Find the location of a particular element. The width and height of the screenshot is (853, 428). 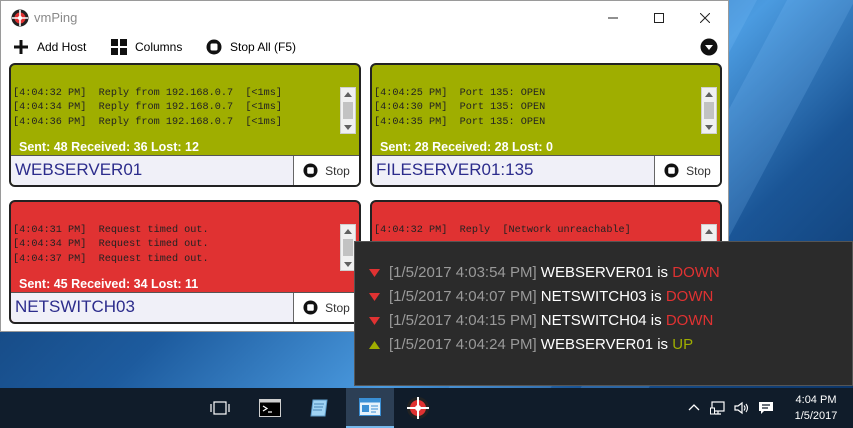

close-icon is located at coordinates (705, 17).